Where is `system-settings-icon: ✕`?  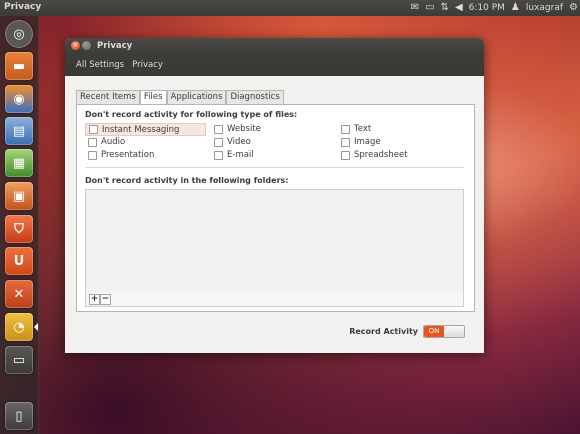
system-settings-icon: ✕ is located at coordinates (19, 294).